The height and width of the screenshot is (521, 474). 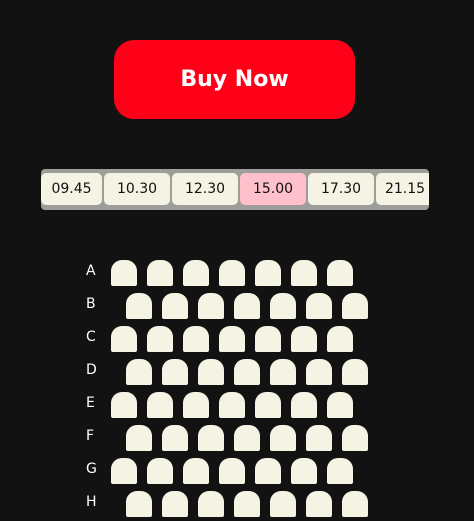 I want to click on buy-now-label: Buy Now, so click(x=234, y=79).